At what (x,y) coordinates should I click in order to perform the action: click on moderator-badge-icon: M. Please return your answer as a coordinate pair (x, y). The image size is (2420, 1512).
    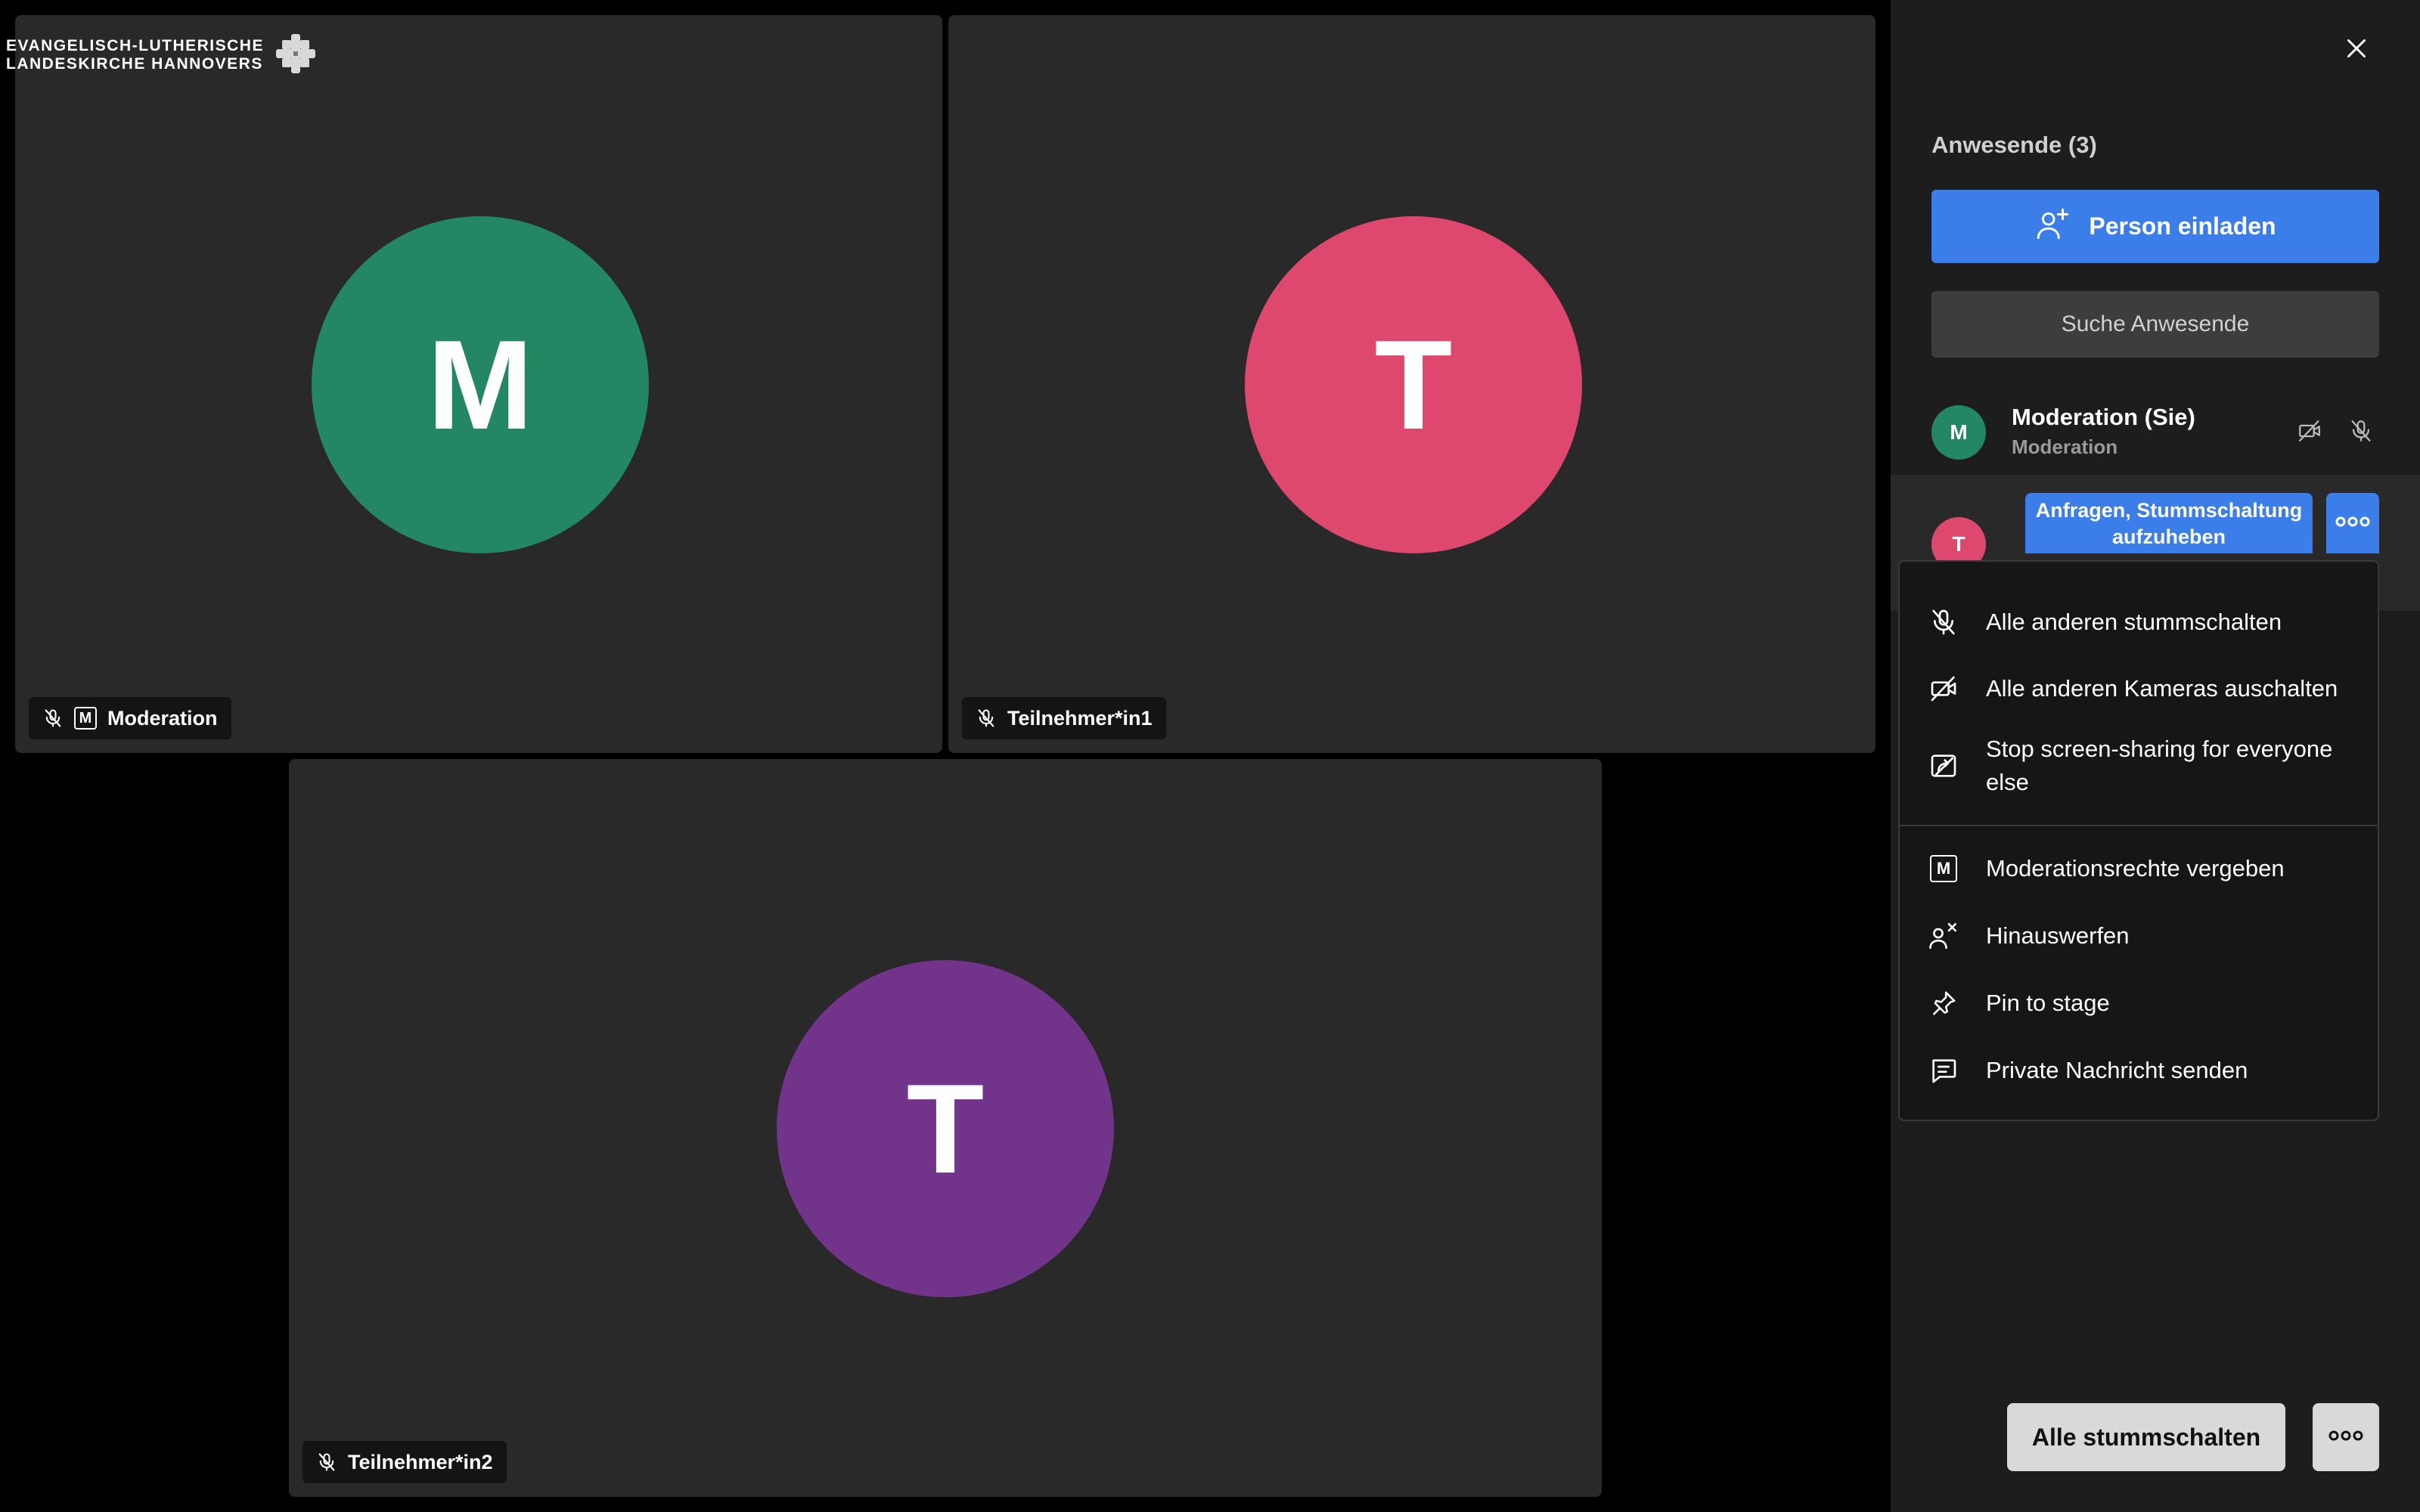
    Looking at the image, I should click on (85, 718).